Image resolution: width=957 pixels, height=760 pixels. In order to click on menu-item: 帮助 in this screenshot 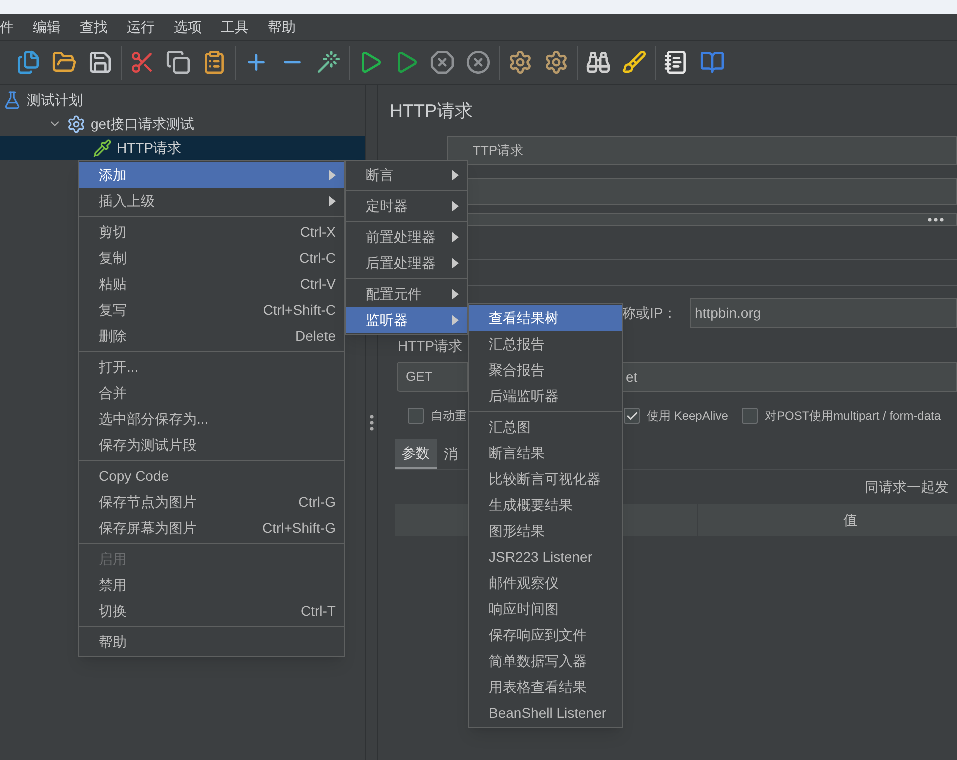, I will do `click(211, 642)`.